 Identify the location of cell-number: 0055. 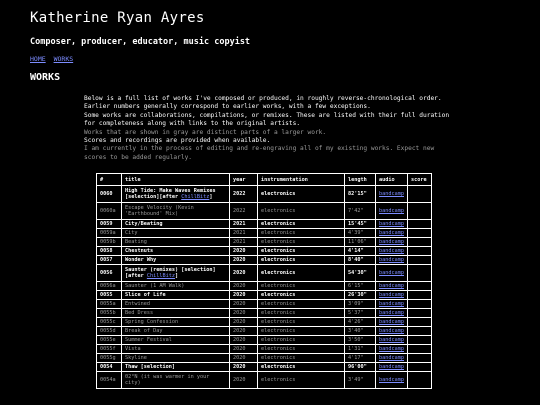
(109, 295).